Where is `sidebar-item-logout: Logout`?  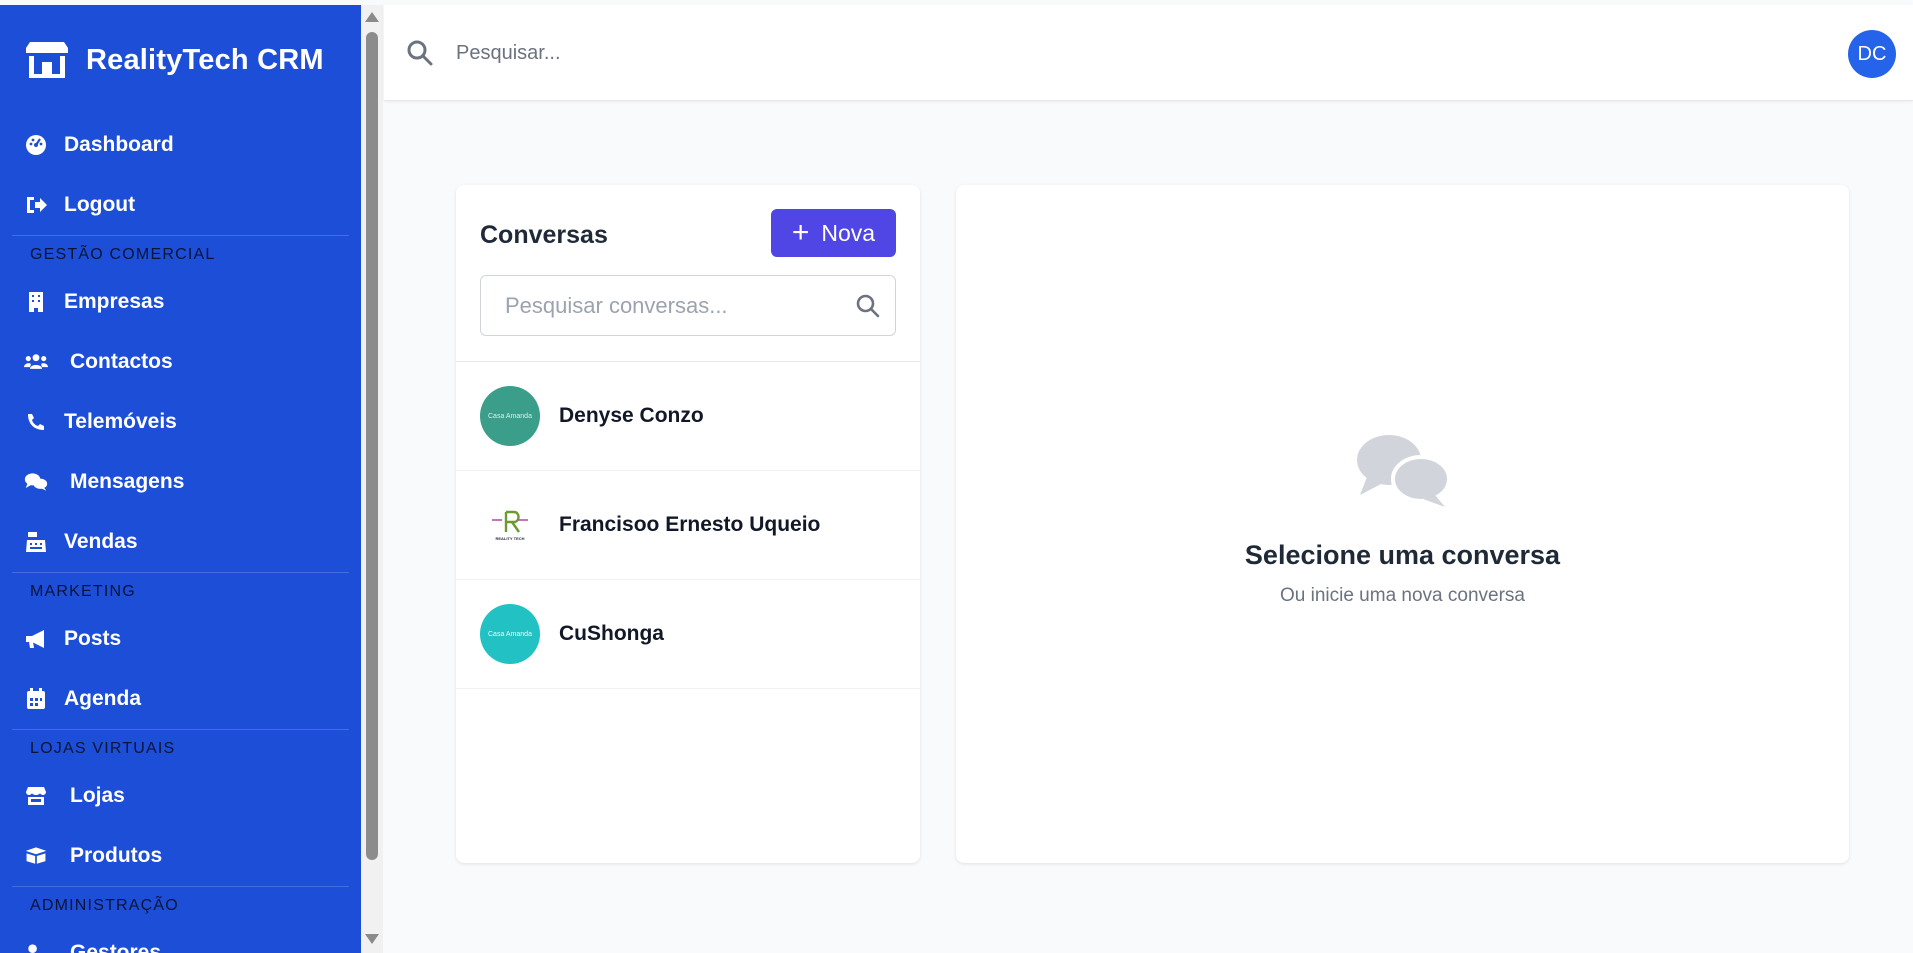 sidebar-item-logout: Logout is located at coordinates (180, 205).